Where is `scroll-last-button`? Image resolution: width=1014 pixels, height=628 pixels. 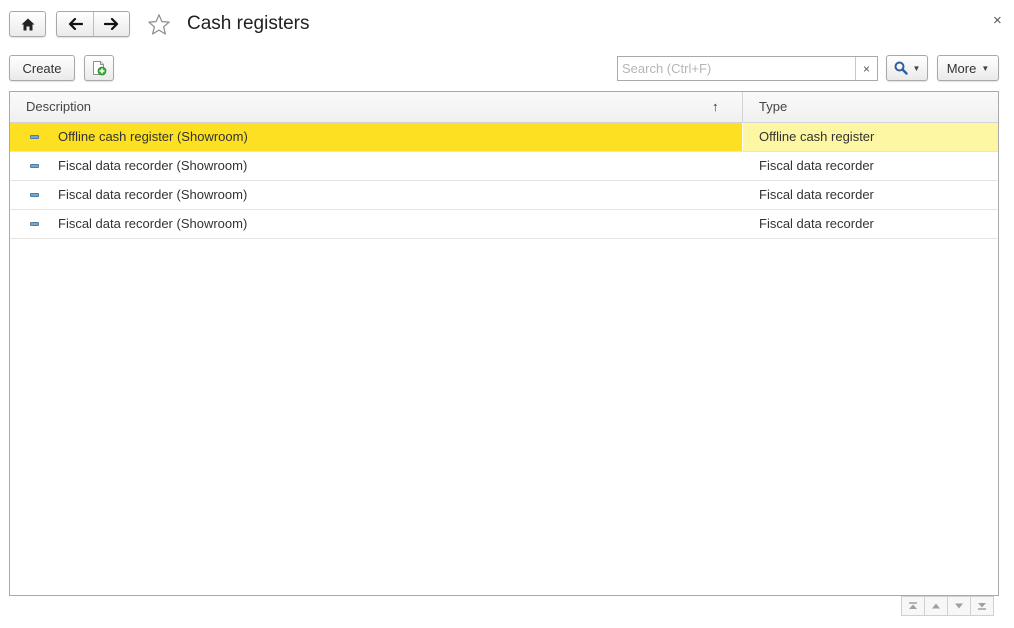
scroll-last-button is located at coordinates (982, 606).